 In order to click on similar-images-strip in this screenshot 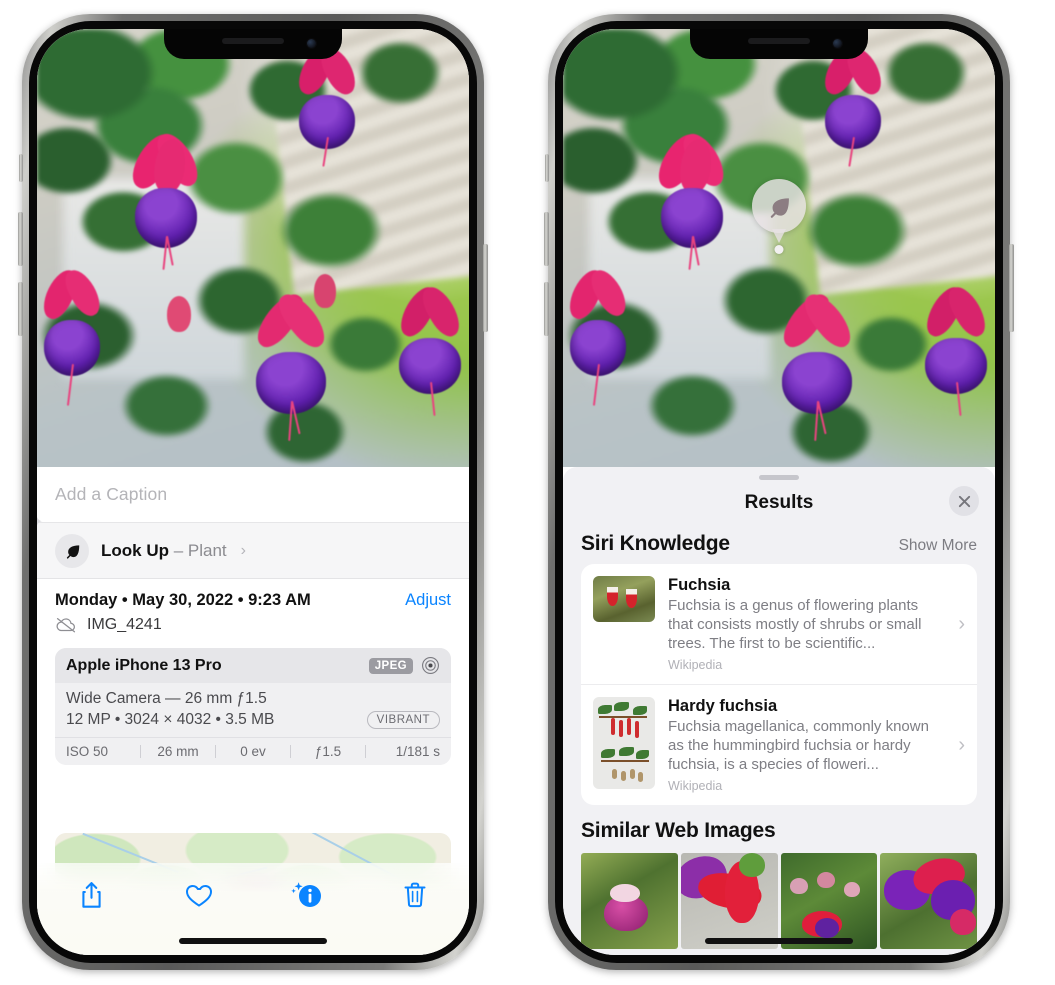, I will do `click(779, 901)`.